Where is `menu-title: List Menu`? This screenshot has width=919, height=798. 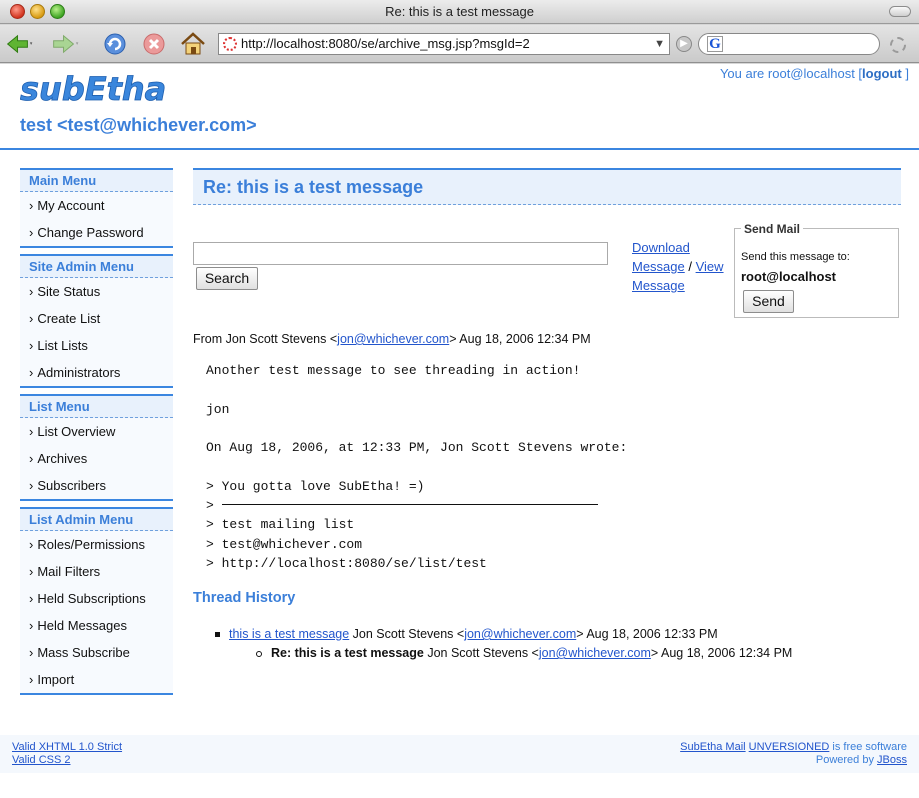 menu-title: List Menu is located at coordinates (96, 407).